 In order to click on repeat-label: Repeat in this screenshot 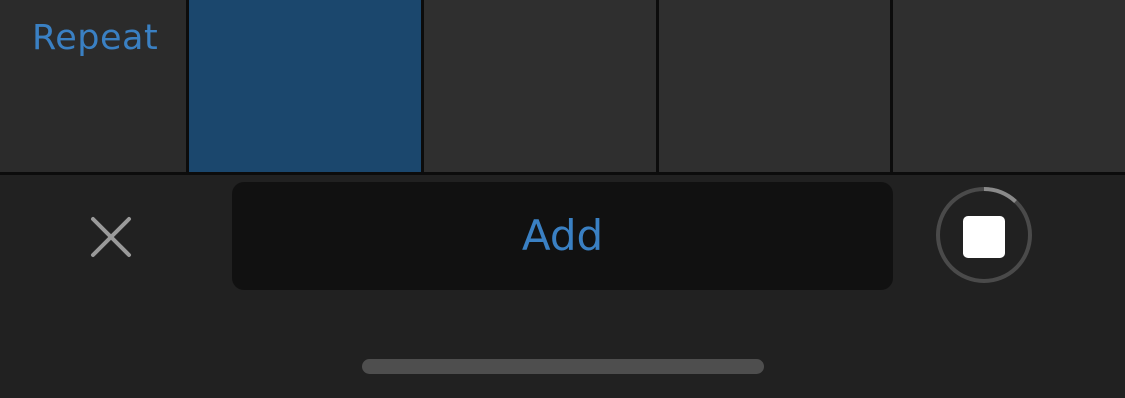, I will do `click(95, 38)`.